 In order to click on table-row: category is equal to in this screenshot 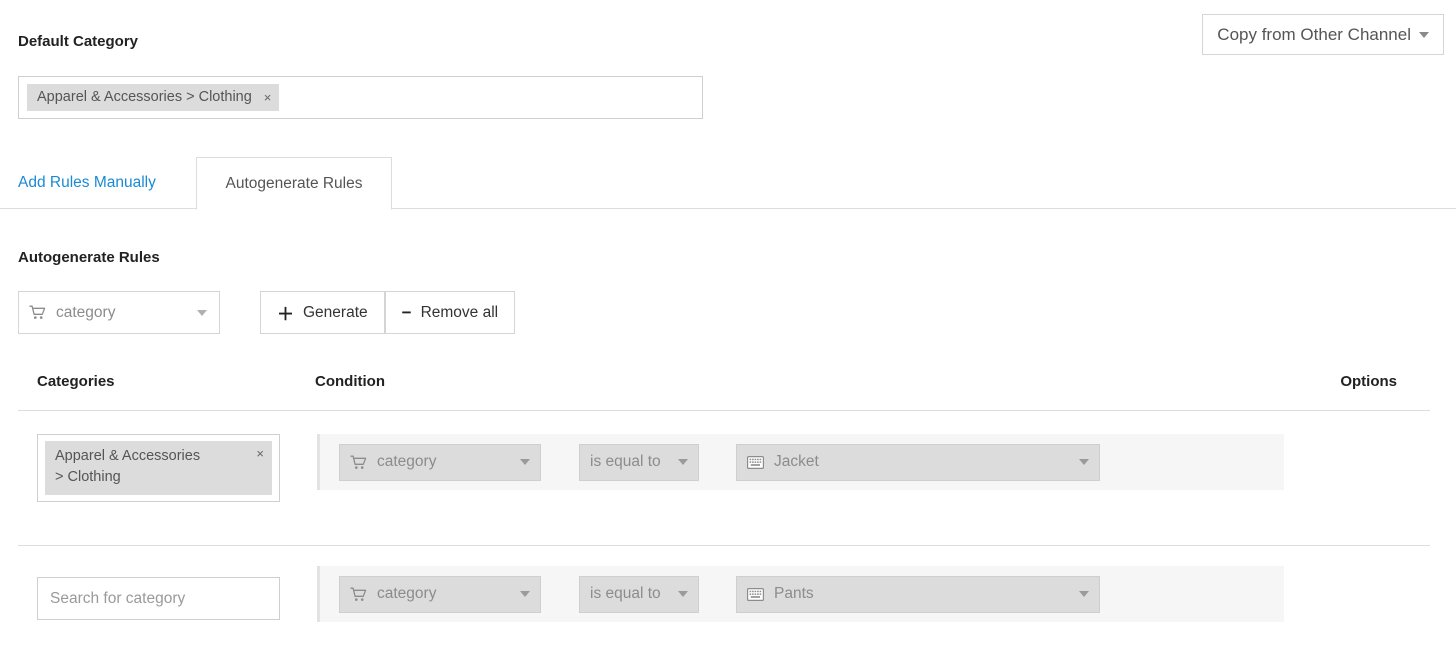, I will do `click(728, 608)`.